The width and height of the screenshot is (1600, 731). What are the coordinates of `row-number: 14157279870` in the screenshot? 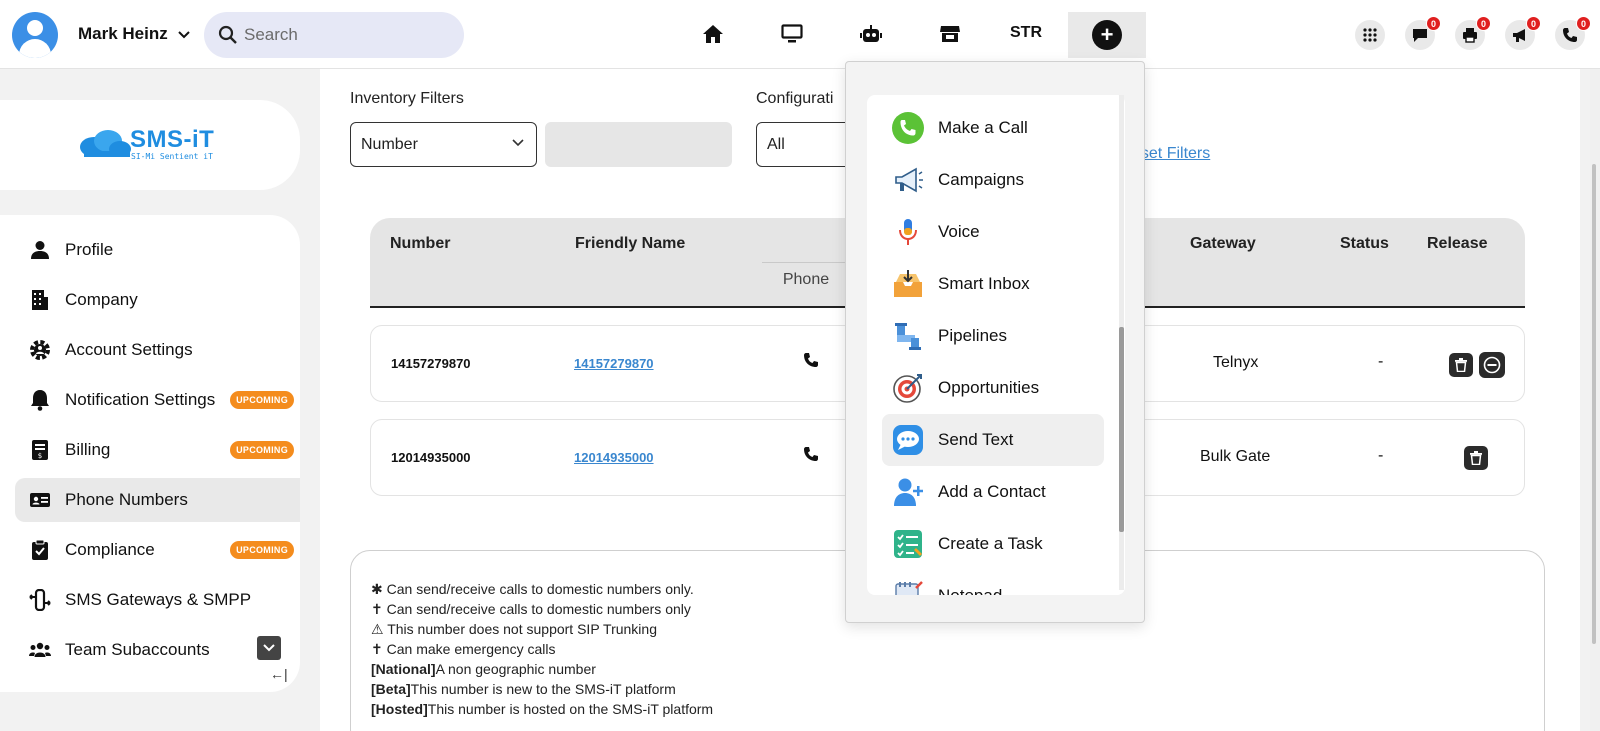 It's located at (431, 363).